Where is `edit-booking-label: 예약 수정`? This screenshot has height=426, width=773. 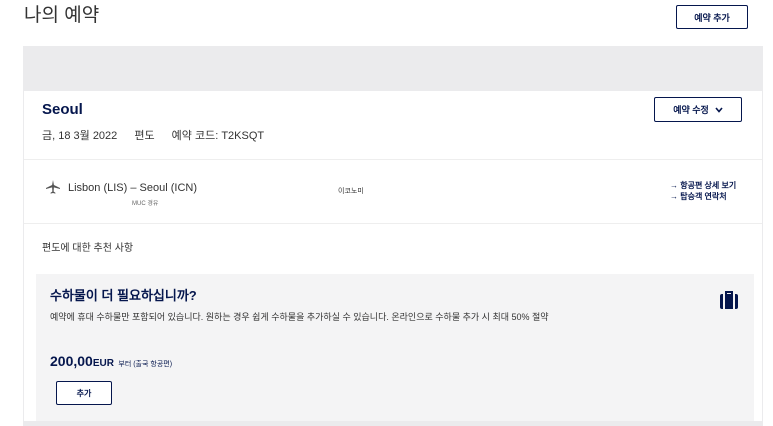 edit-booking-label: 예약 수정 is located at coordinates (691, 110).